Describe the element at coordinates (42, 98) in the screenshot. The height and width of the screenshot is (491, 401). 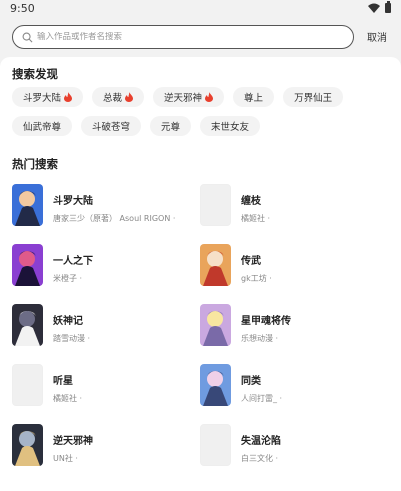
I see `chip-label: 斗罗大陆` at that location.